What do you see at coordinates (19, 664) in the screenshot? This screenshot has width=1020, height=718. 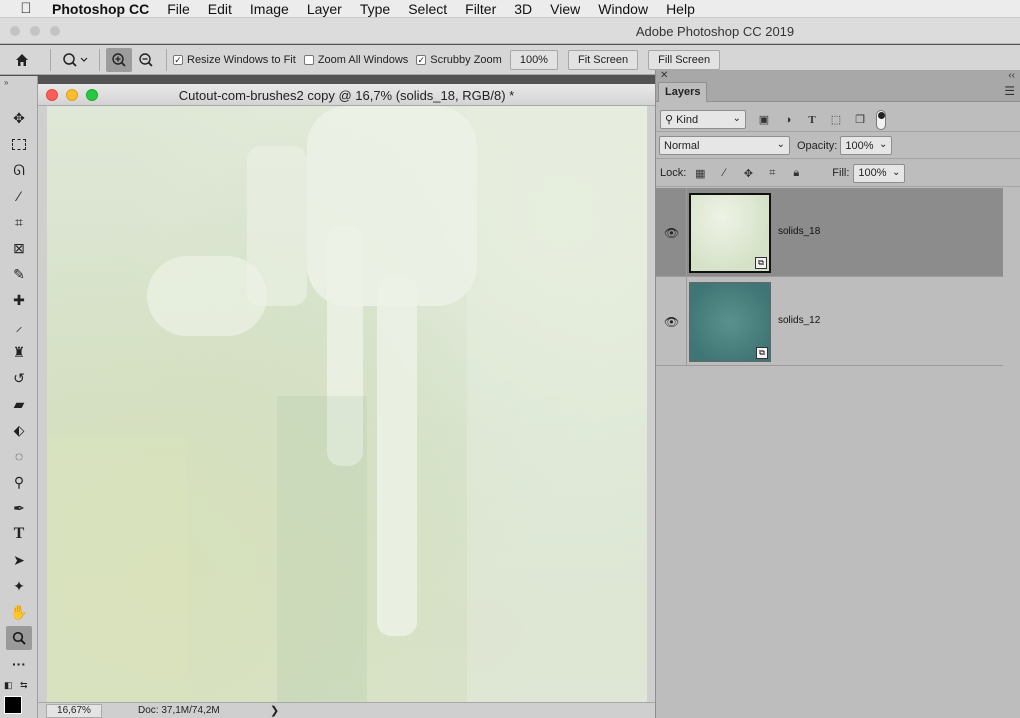 I see `more-tools-icon: ···` at bounding box center [19, 664].